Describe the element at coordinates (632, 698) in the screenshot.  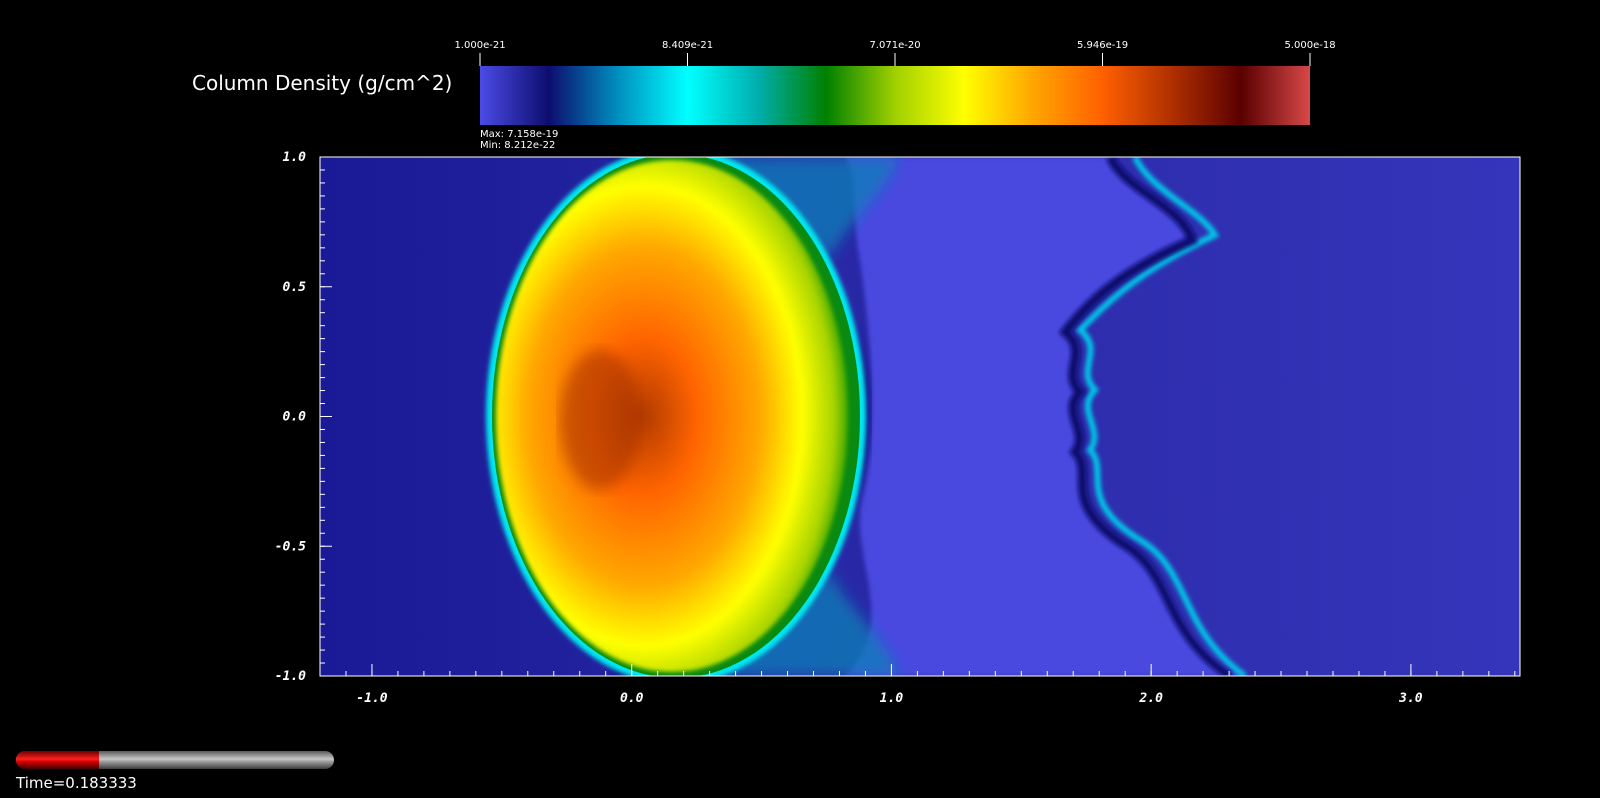
I see `x-tick-label: 0.0` at that location.